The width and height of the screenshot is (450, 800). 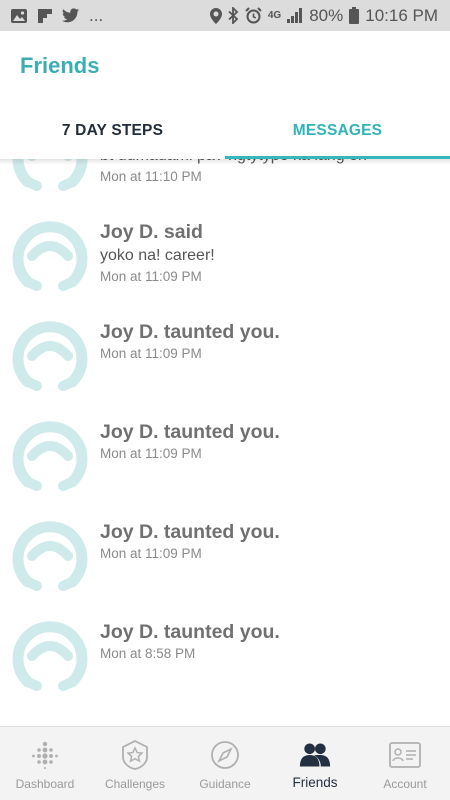 I want to click on feed-item-3: Joy D. taunted you. Mon at 11:09 PM, so click(x=225, y=450).